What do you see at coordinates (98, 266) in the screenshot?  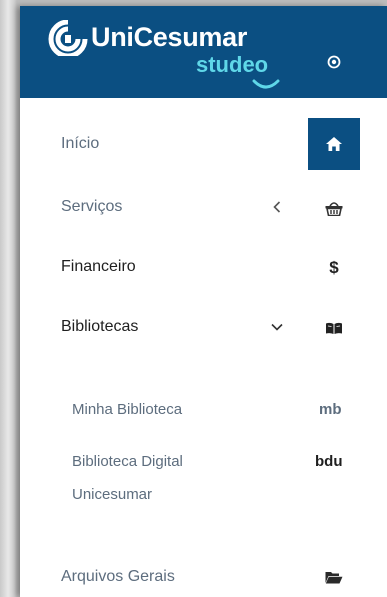 I see `menu-label-financeiro: Financeiro` at bounding box center [98, 266].